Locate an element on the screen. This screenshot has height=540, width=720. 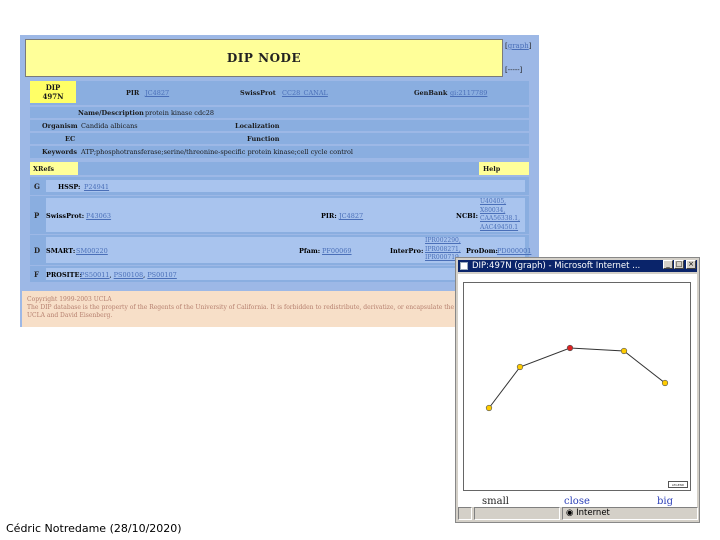
section-letter-d: D is located at coordinates (37, 250).